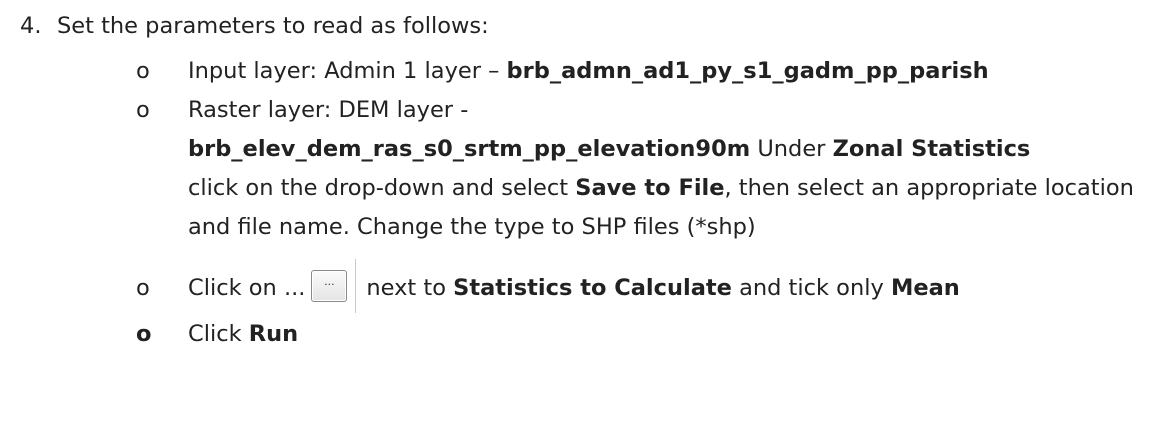 Image resolution: width=1172 pixels, height=447 pixels. Describe the element at coordinates (273, 26) in the screenshot. I see `step-text: Set the parameters to read as follows:` at that location.